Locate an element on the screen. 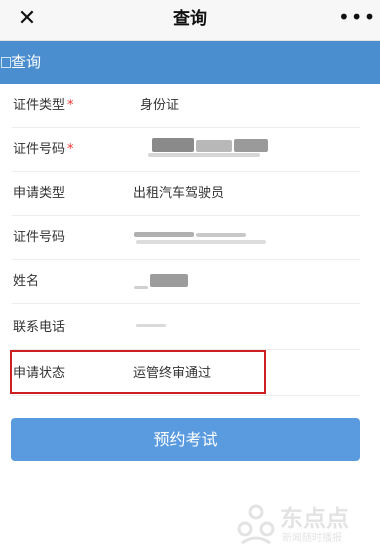 The height and width of the screenshot is (560, 380). form-row-id-type: 证件类型 * 身份证 is located at coordinates (190, 106).